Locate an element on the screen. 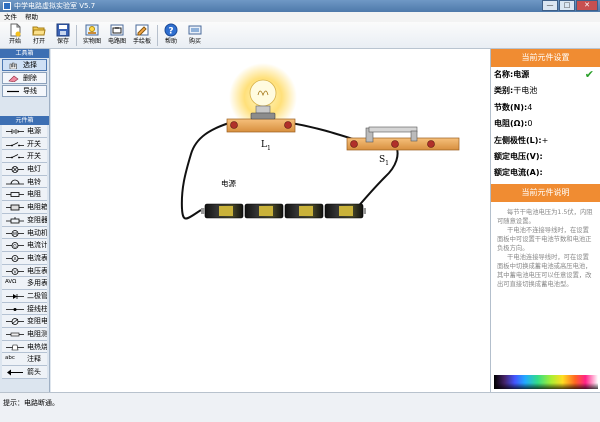 This screenshot has width=600, height=422. terminal-post-icon is located at coordinates (15, 309).